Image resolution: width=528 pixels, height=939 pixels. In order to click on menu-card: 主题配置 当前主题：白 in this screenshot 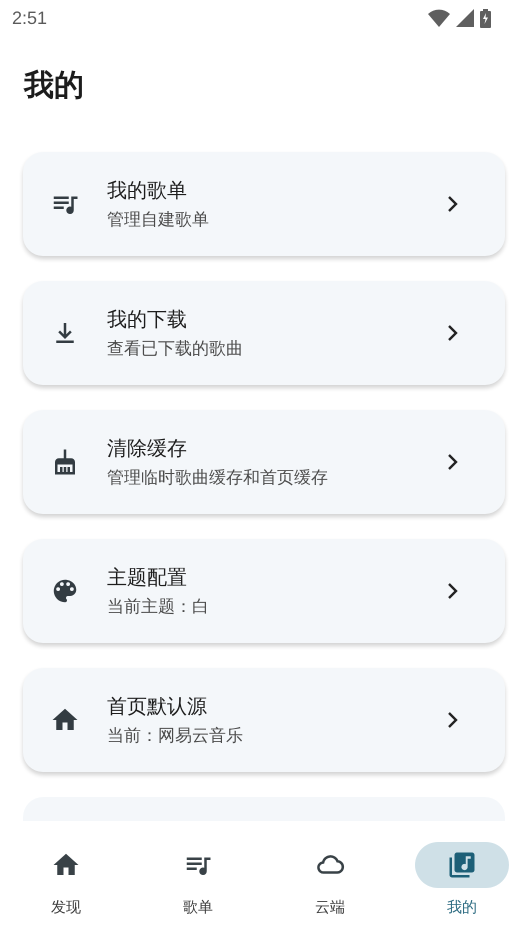, I will do `click(264, 591)`.